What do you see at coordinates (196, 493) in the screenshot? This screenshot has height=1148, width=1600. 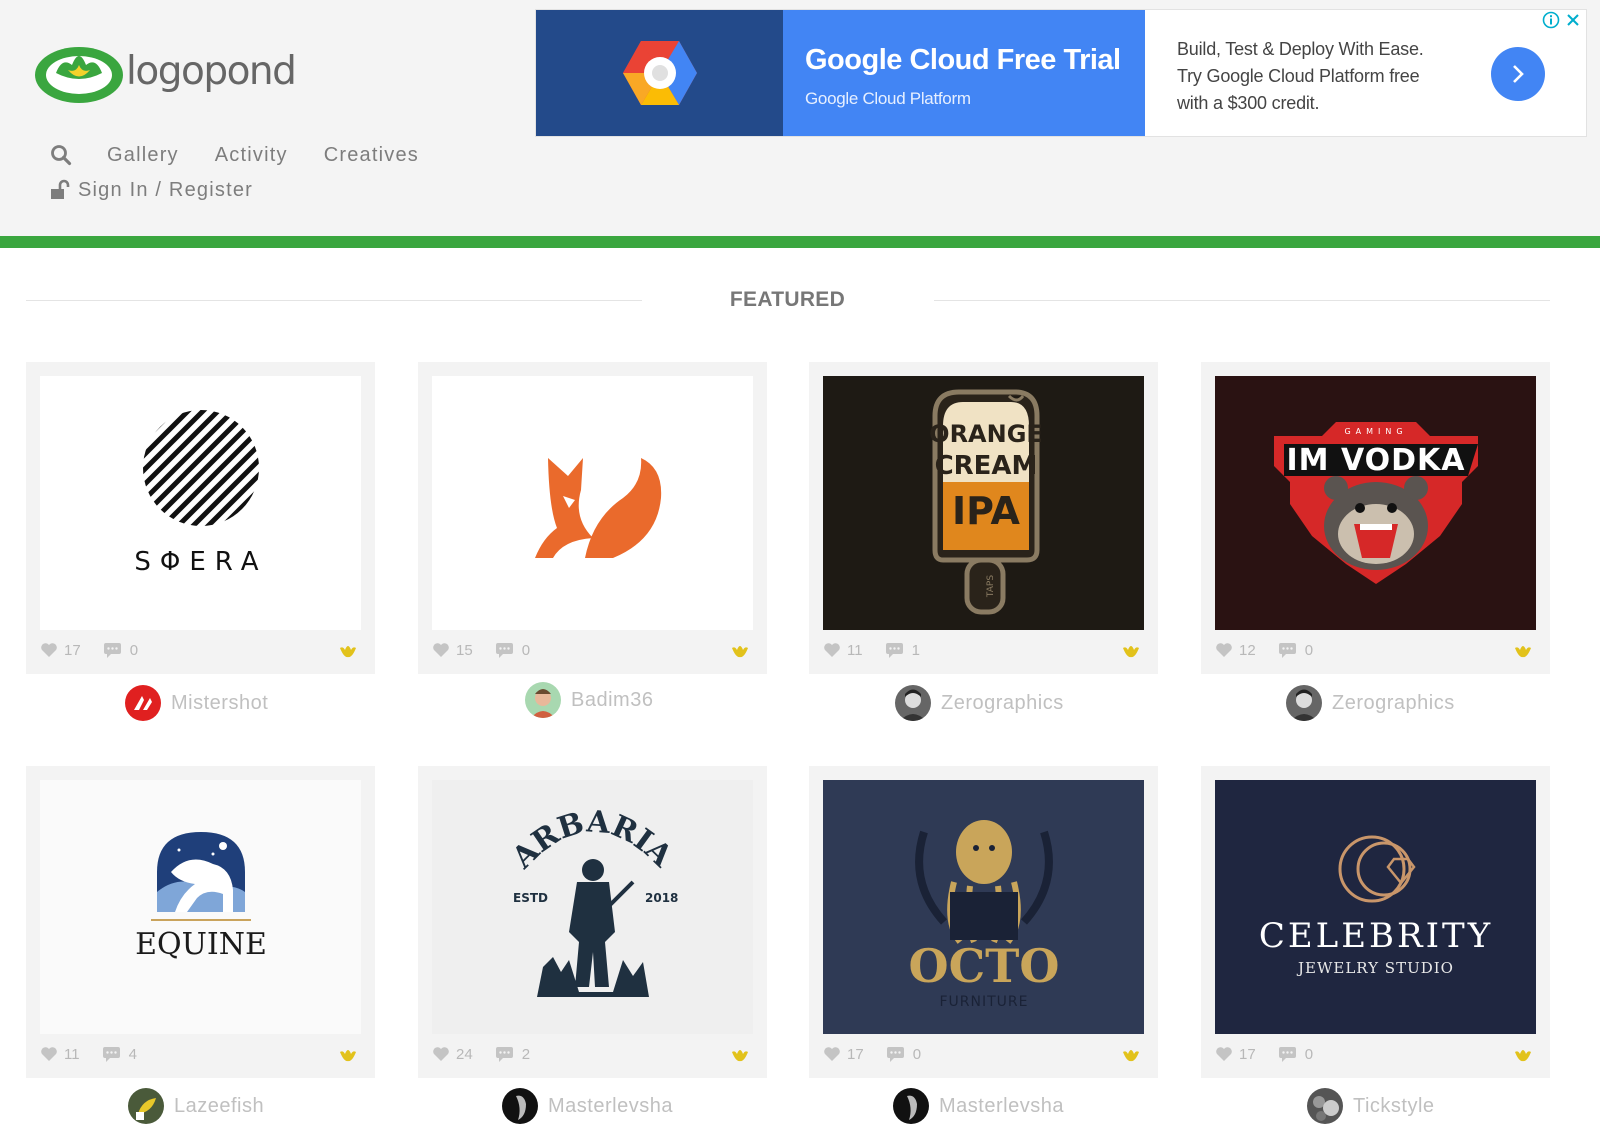 I see `sphera-logo-image: SΦERA` at bounding box center [196, 493].